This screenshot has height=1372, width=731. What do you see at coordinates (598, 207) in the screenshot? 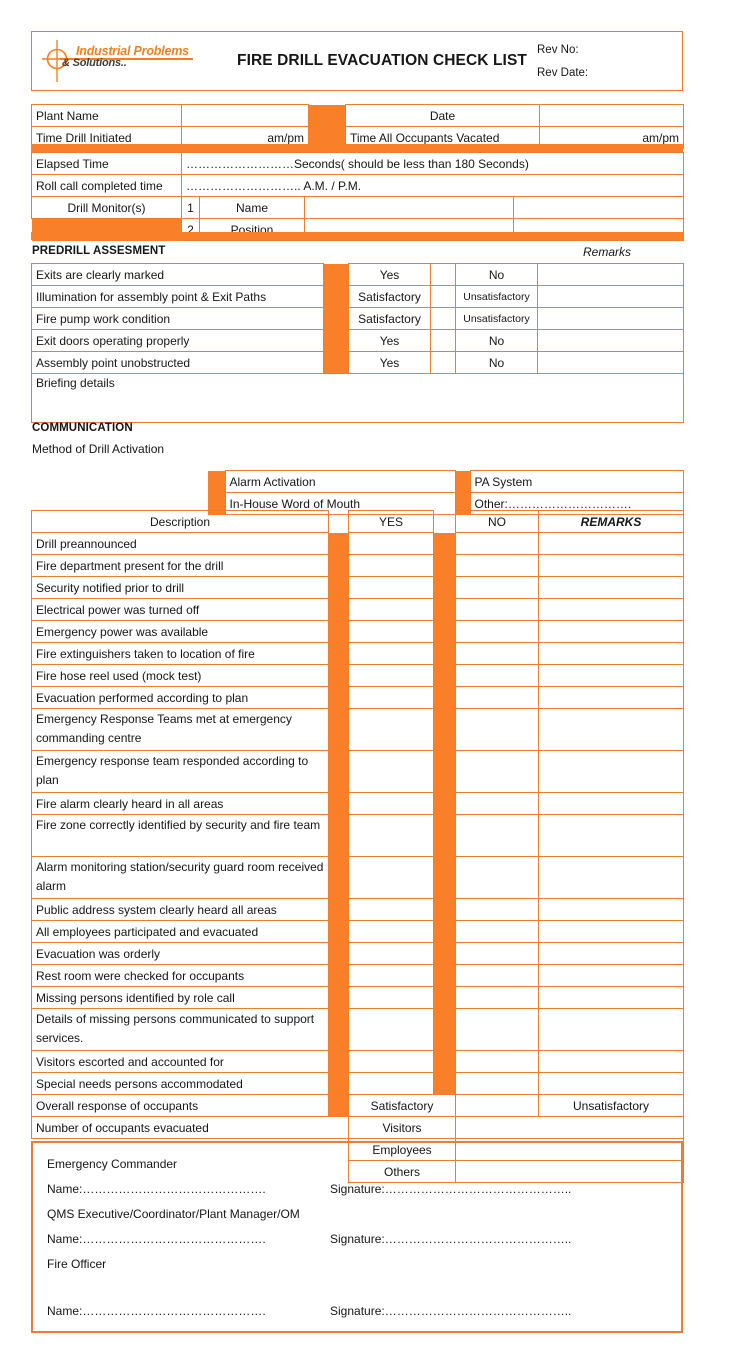
I see `monitor-value2-input` at bounding box center [598, 207].